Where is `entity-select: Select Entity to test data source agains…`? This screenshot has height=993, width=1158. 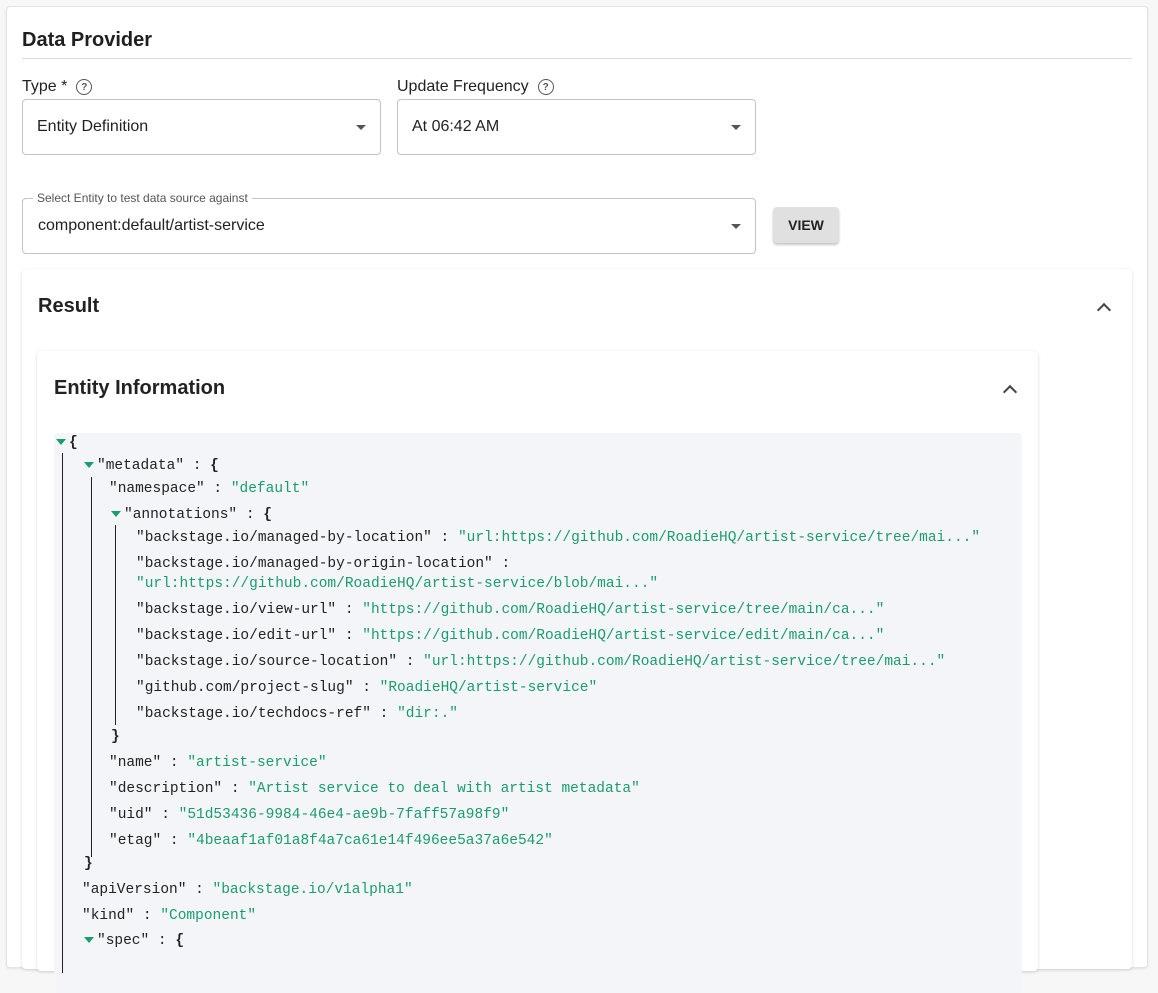
entity-select: Select Entity to test data source agains… is located at coordinates (389, 222).